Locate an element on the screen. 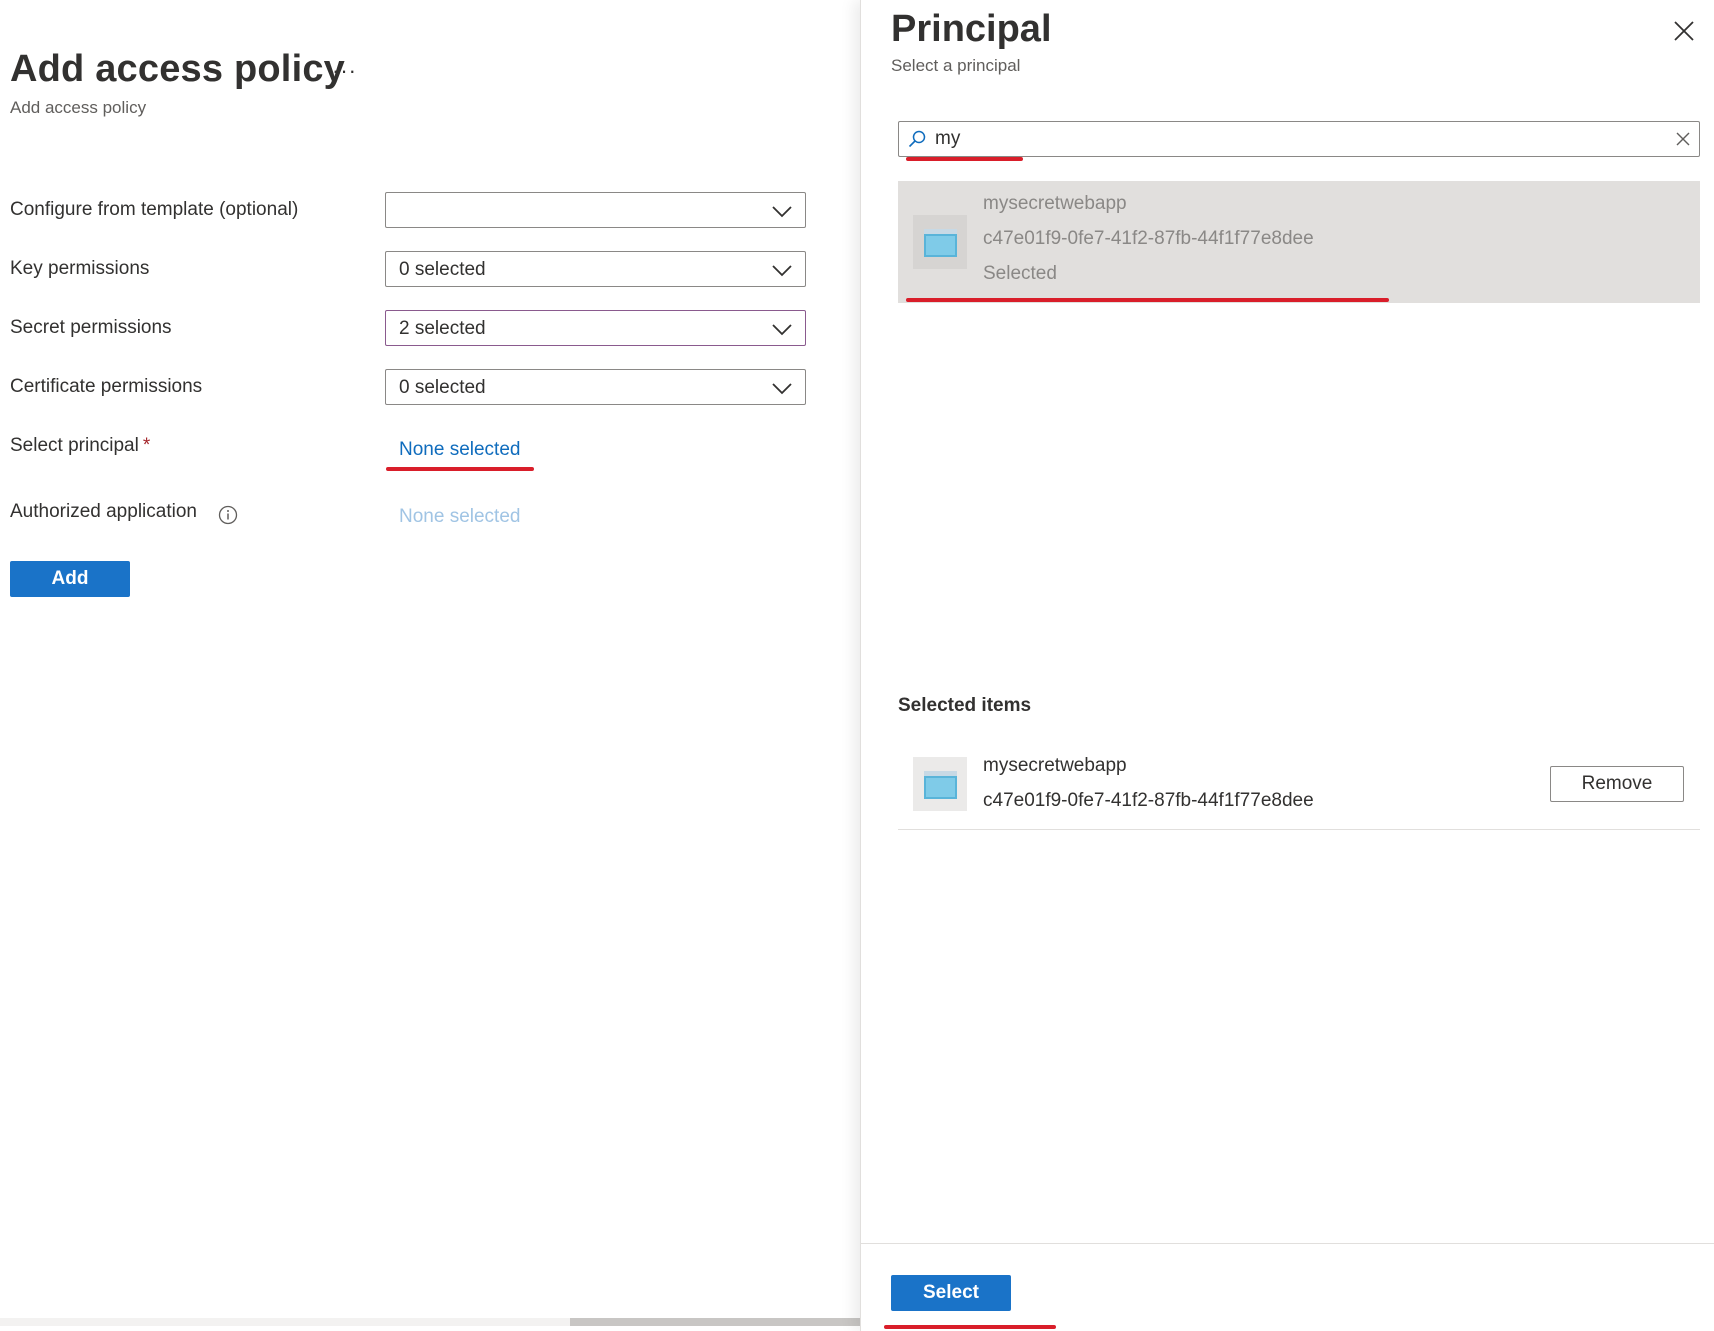 The image size is (1714, 1331). authorized-application-label: Authorized application is located at coordinates (103, 511).